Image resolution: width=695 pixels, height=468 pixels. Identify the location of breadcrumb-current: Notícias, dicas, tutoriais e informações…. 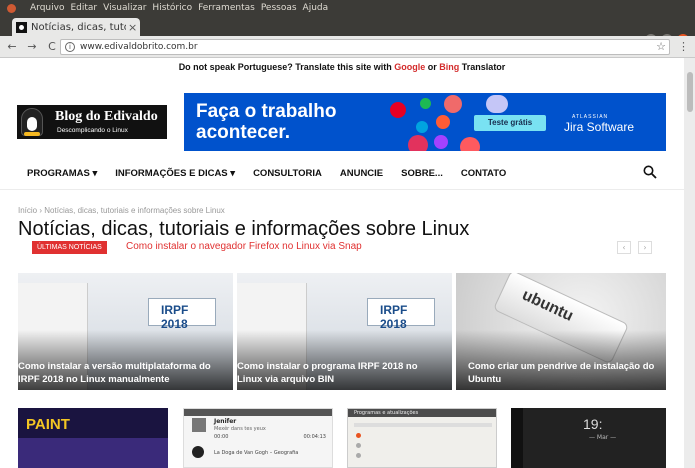
(134, 210).